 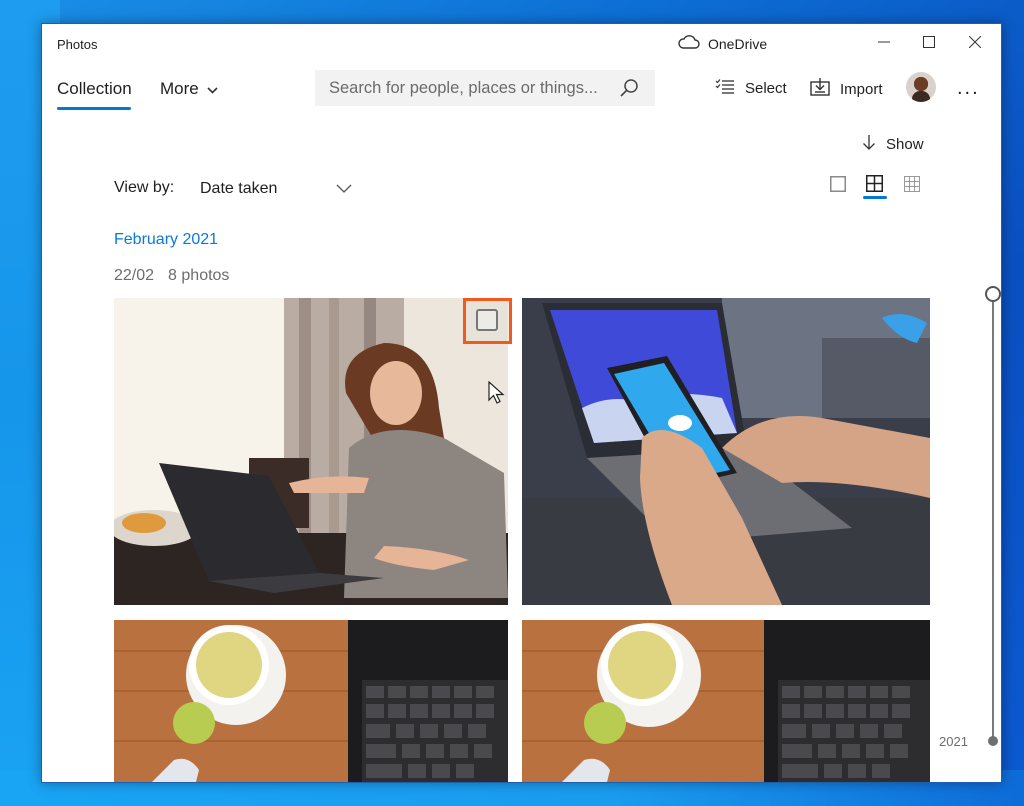 What do you see at coordinates (993, 522) in the screenshot?
I see `timeline-track` at bounding box center [993, 522].